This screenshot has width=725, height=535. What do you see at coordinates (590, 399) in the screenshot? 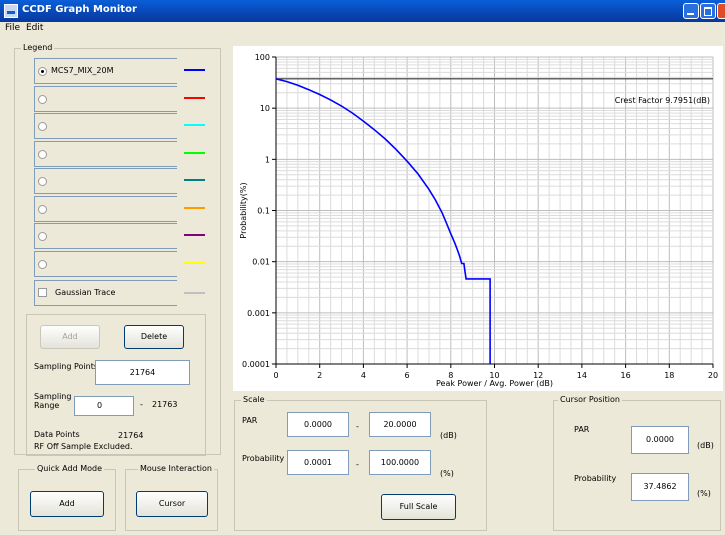
I see `cursor-position-title: Cursor Position` at bounding box center [590, 399].